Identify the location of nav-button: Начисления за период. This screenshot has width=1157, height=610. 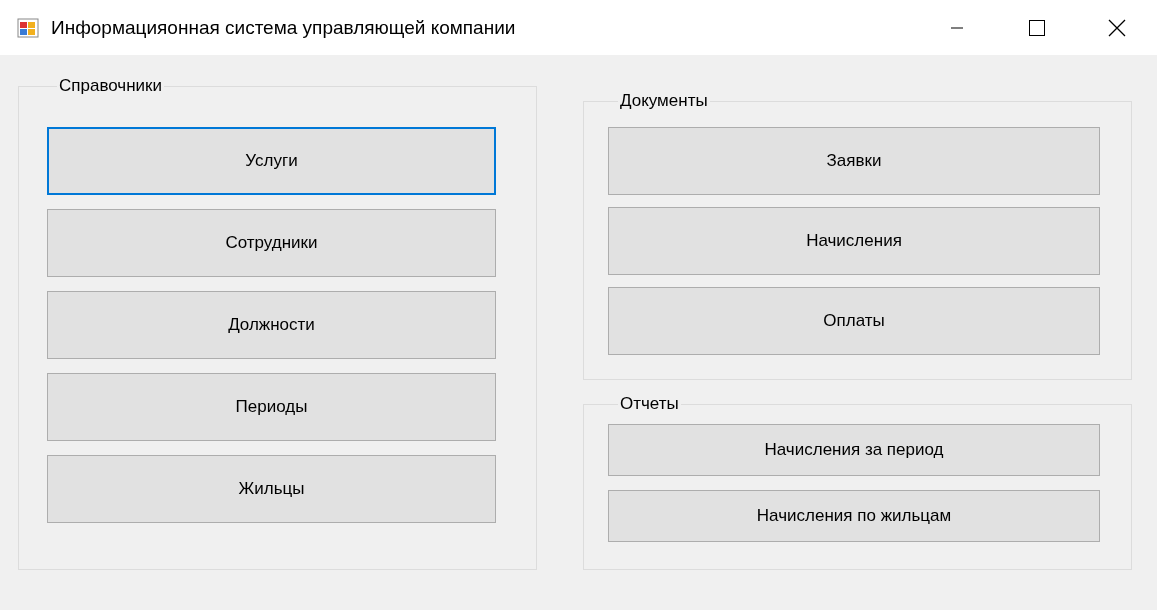
(854, 450).